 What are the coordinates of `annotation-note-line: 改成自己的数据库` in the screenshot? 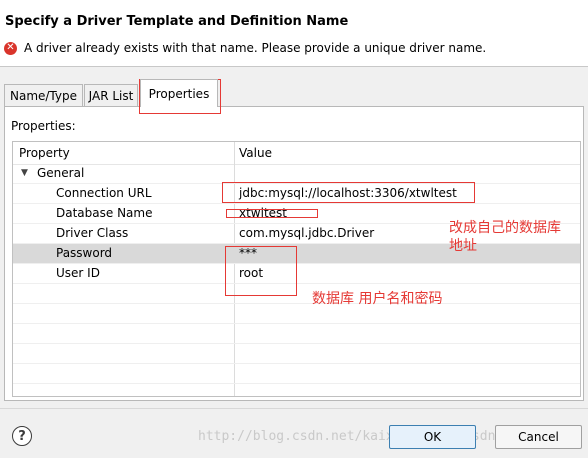 It's located at (505, 228).